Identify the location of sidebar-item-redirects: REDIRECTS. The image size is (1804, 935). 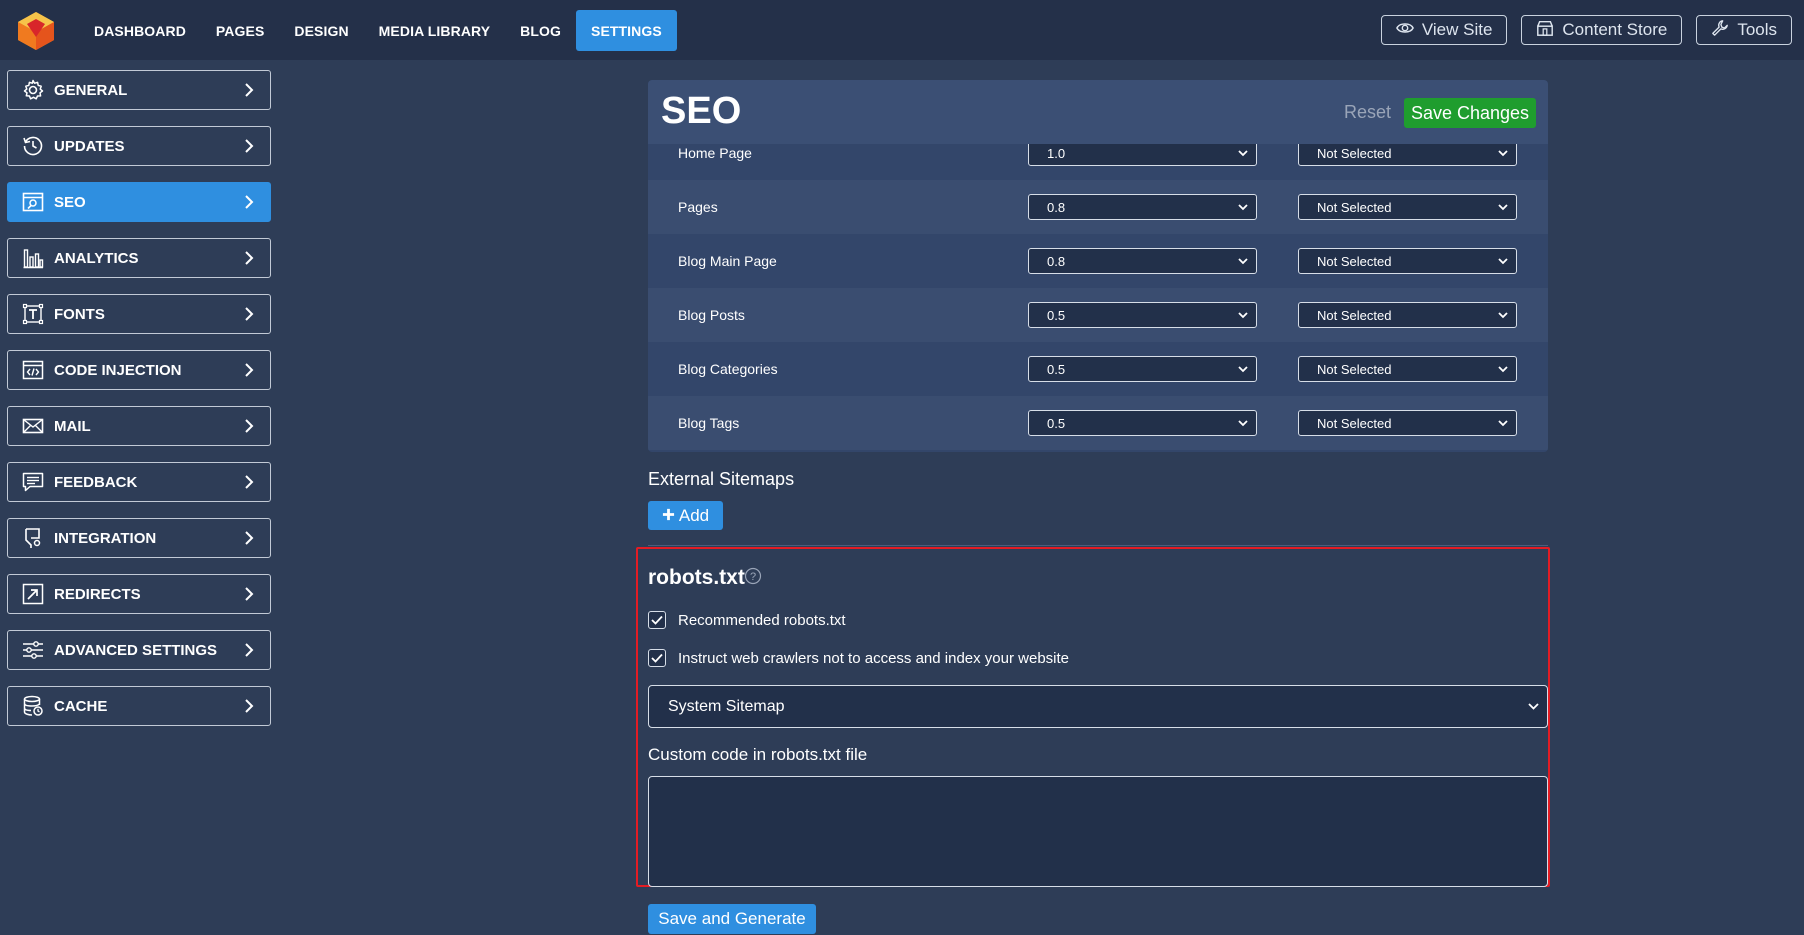
(139, 594).